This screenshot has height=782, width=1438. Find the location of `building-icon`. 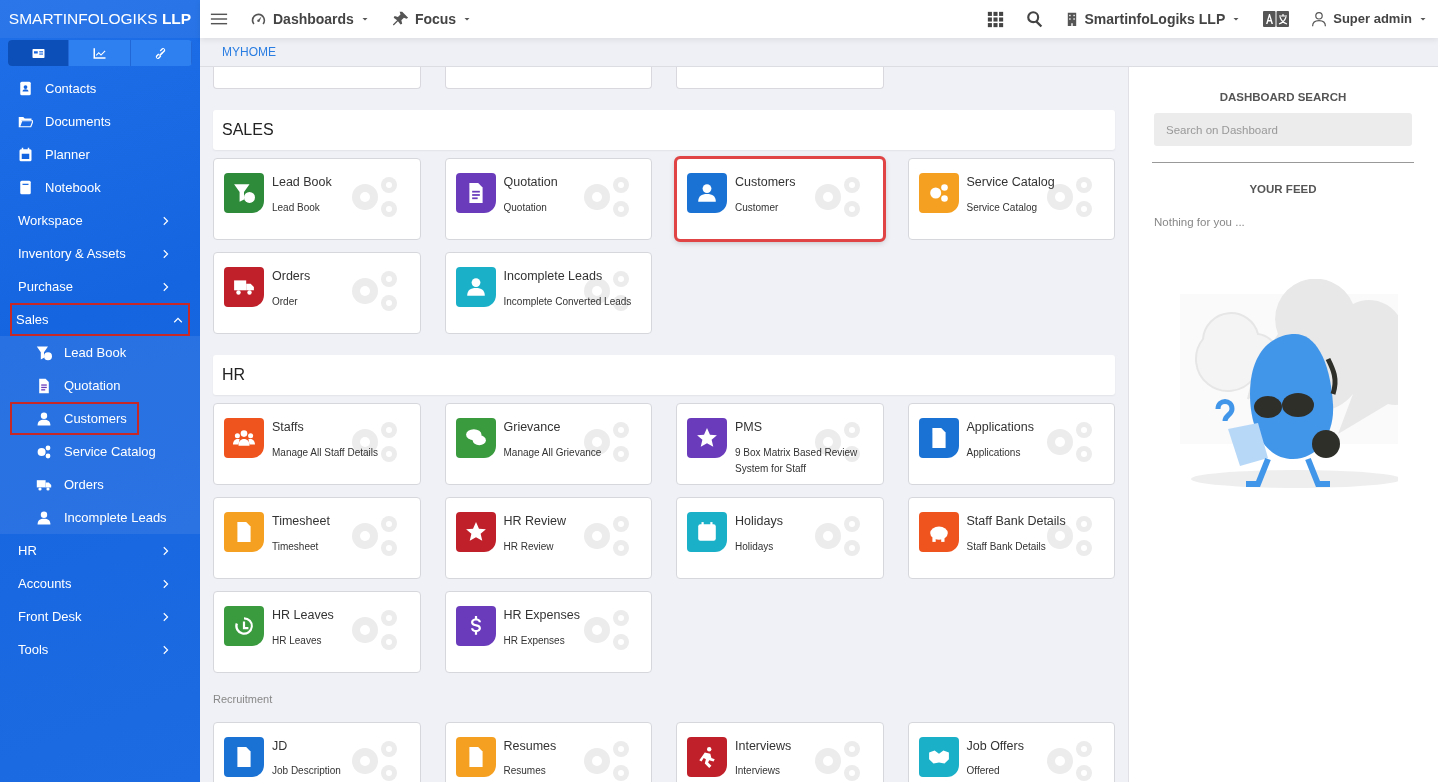

building-icon is located at coordinates (1072, 19).